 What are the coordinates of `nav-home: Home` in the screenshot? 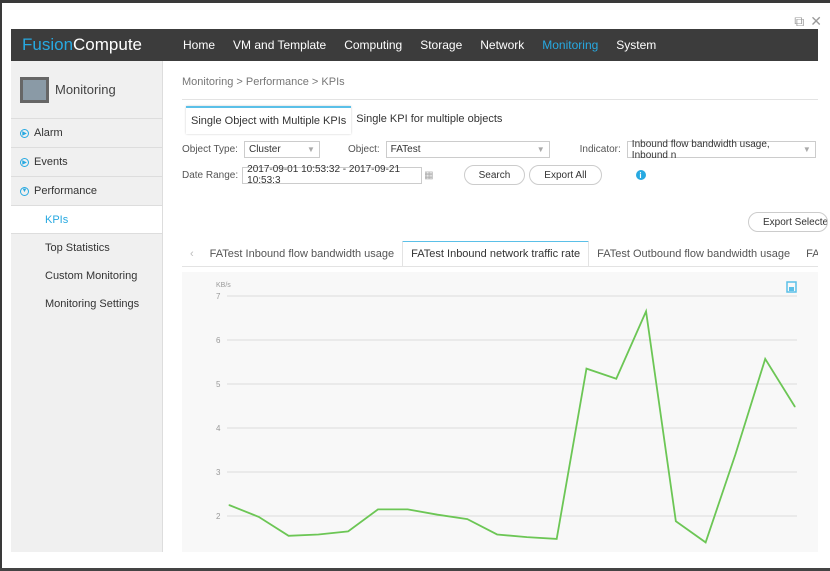 It's located at (199, 45).